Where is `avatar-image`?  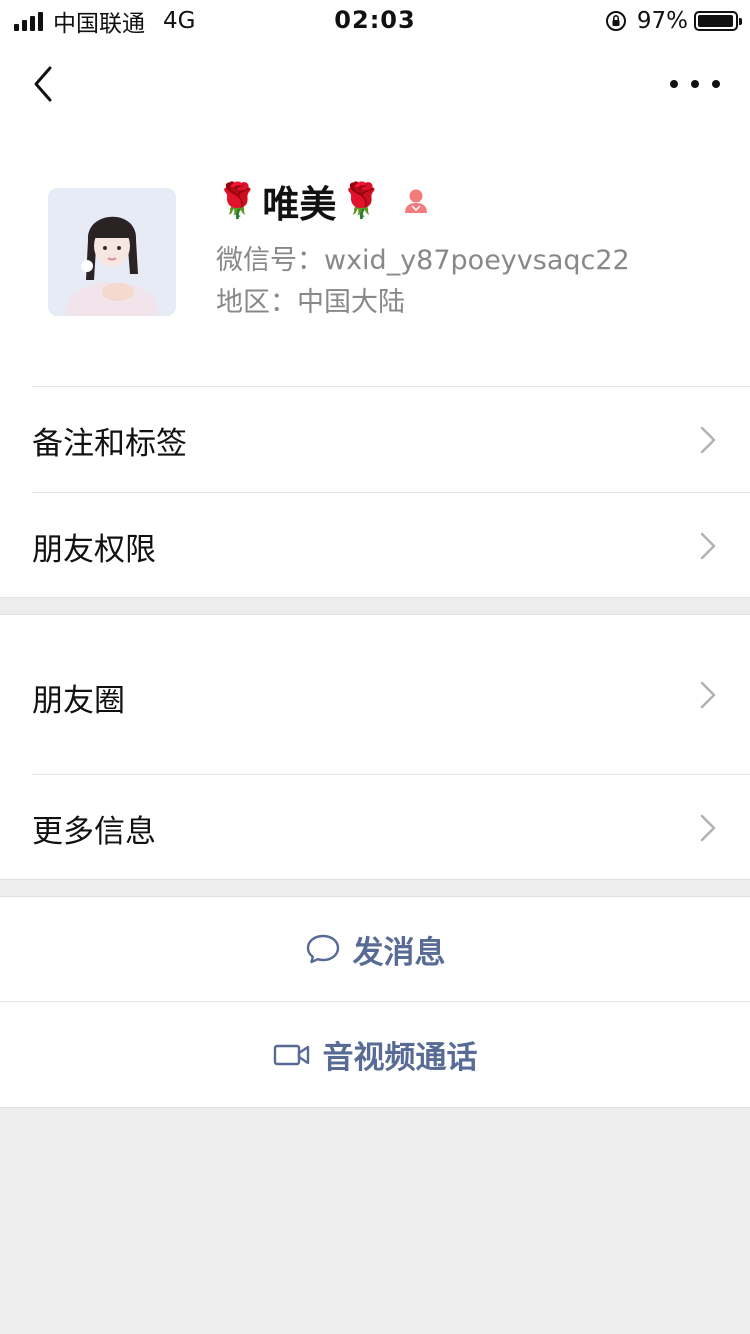 avatar-image is located at coordinates (112, 252).